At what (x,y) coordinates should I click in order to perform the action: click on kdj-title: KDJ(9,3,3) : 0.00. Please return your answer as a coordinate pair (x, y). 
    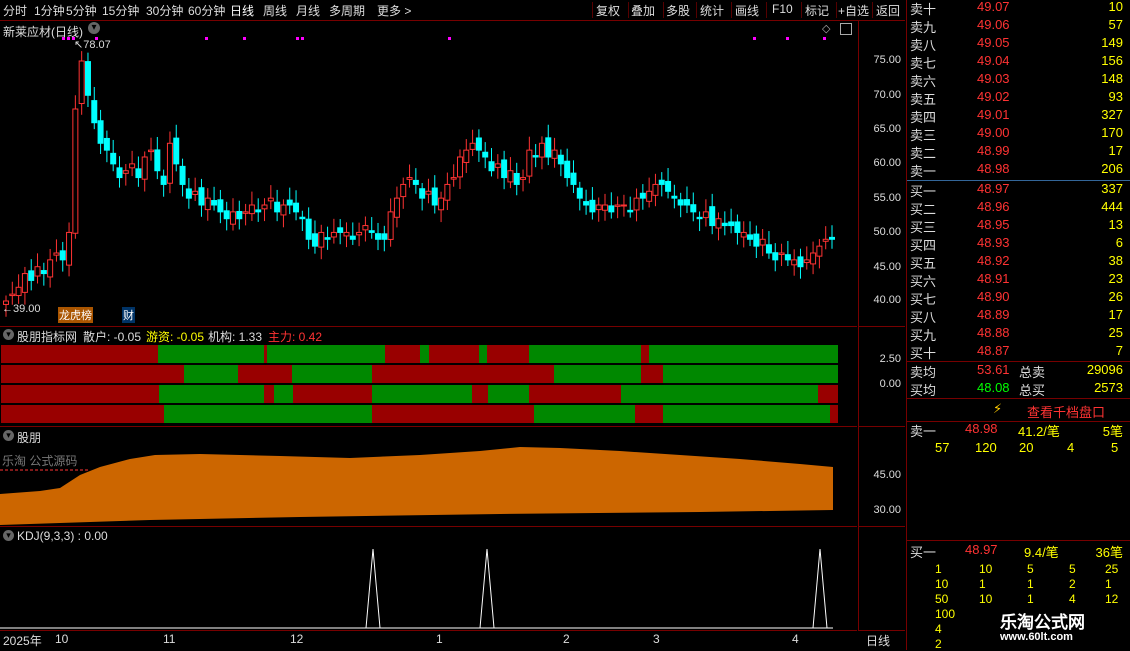
    Looking at the image, I should click on (62, 536).